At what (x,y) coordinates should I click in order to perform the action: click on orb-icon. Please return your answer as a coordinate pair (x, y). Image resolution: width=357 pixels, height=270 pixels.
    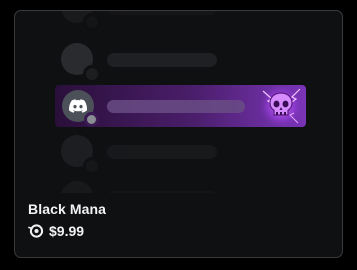
    Looking at the image, I should click on (36, 231).